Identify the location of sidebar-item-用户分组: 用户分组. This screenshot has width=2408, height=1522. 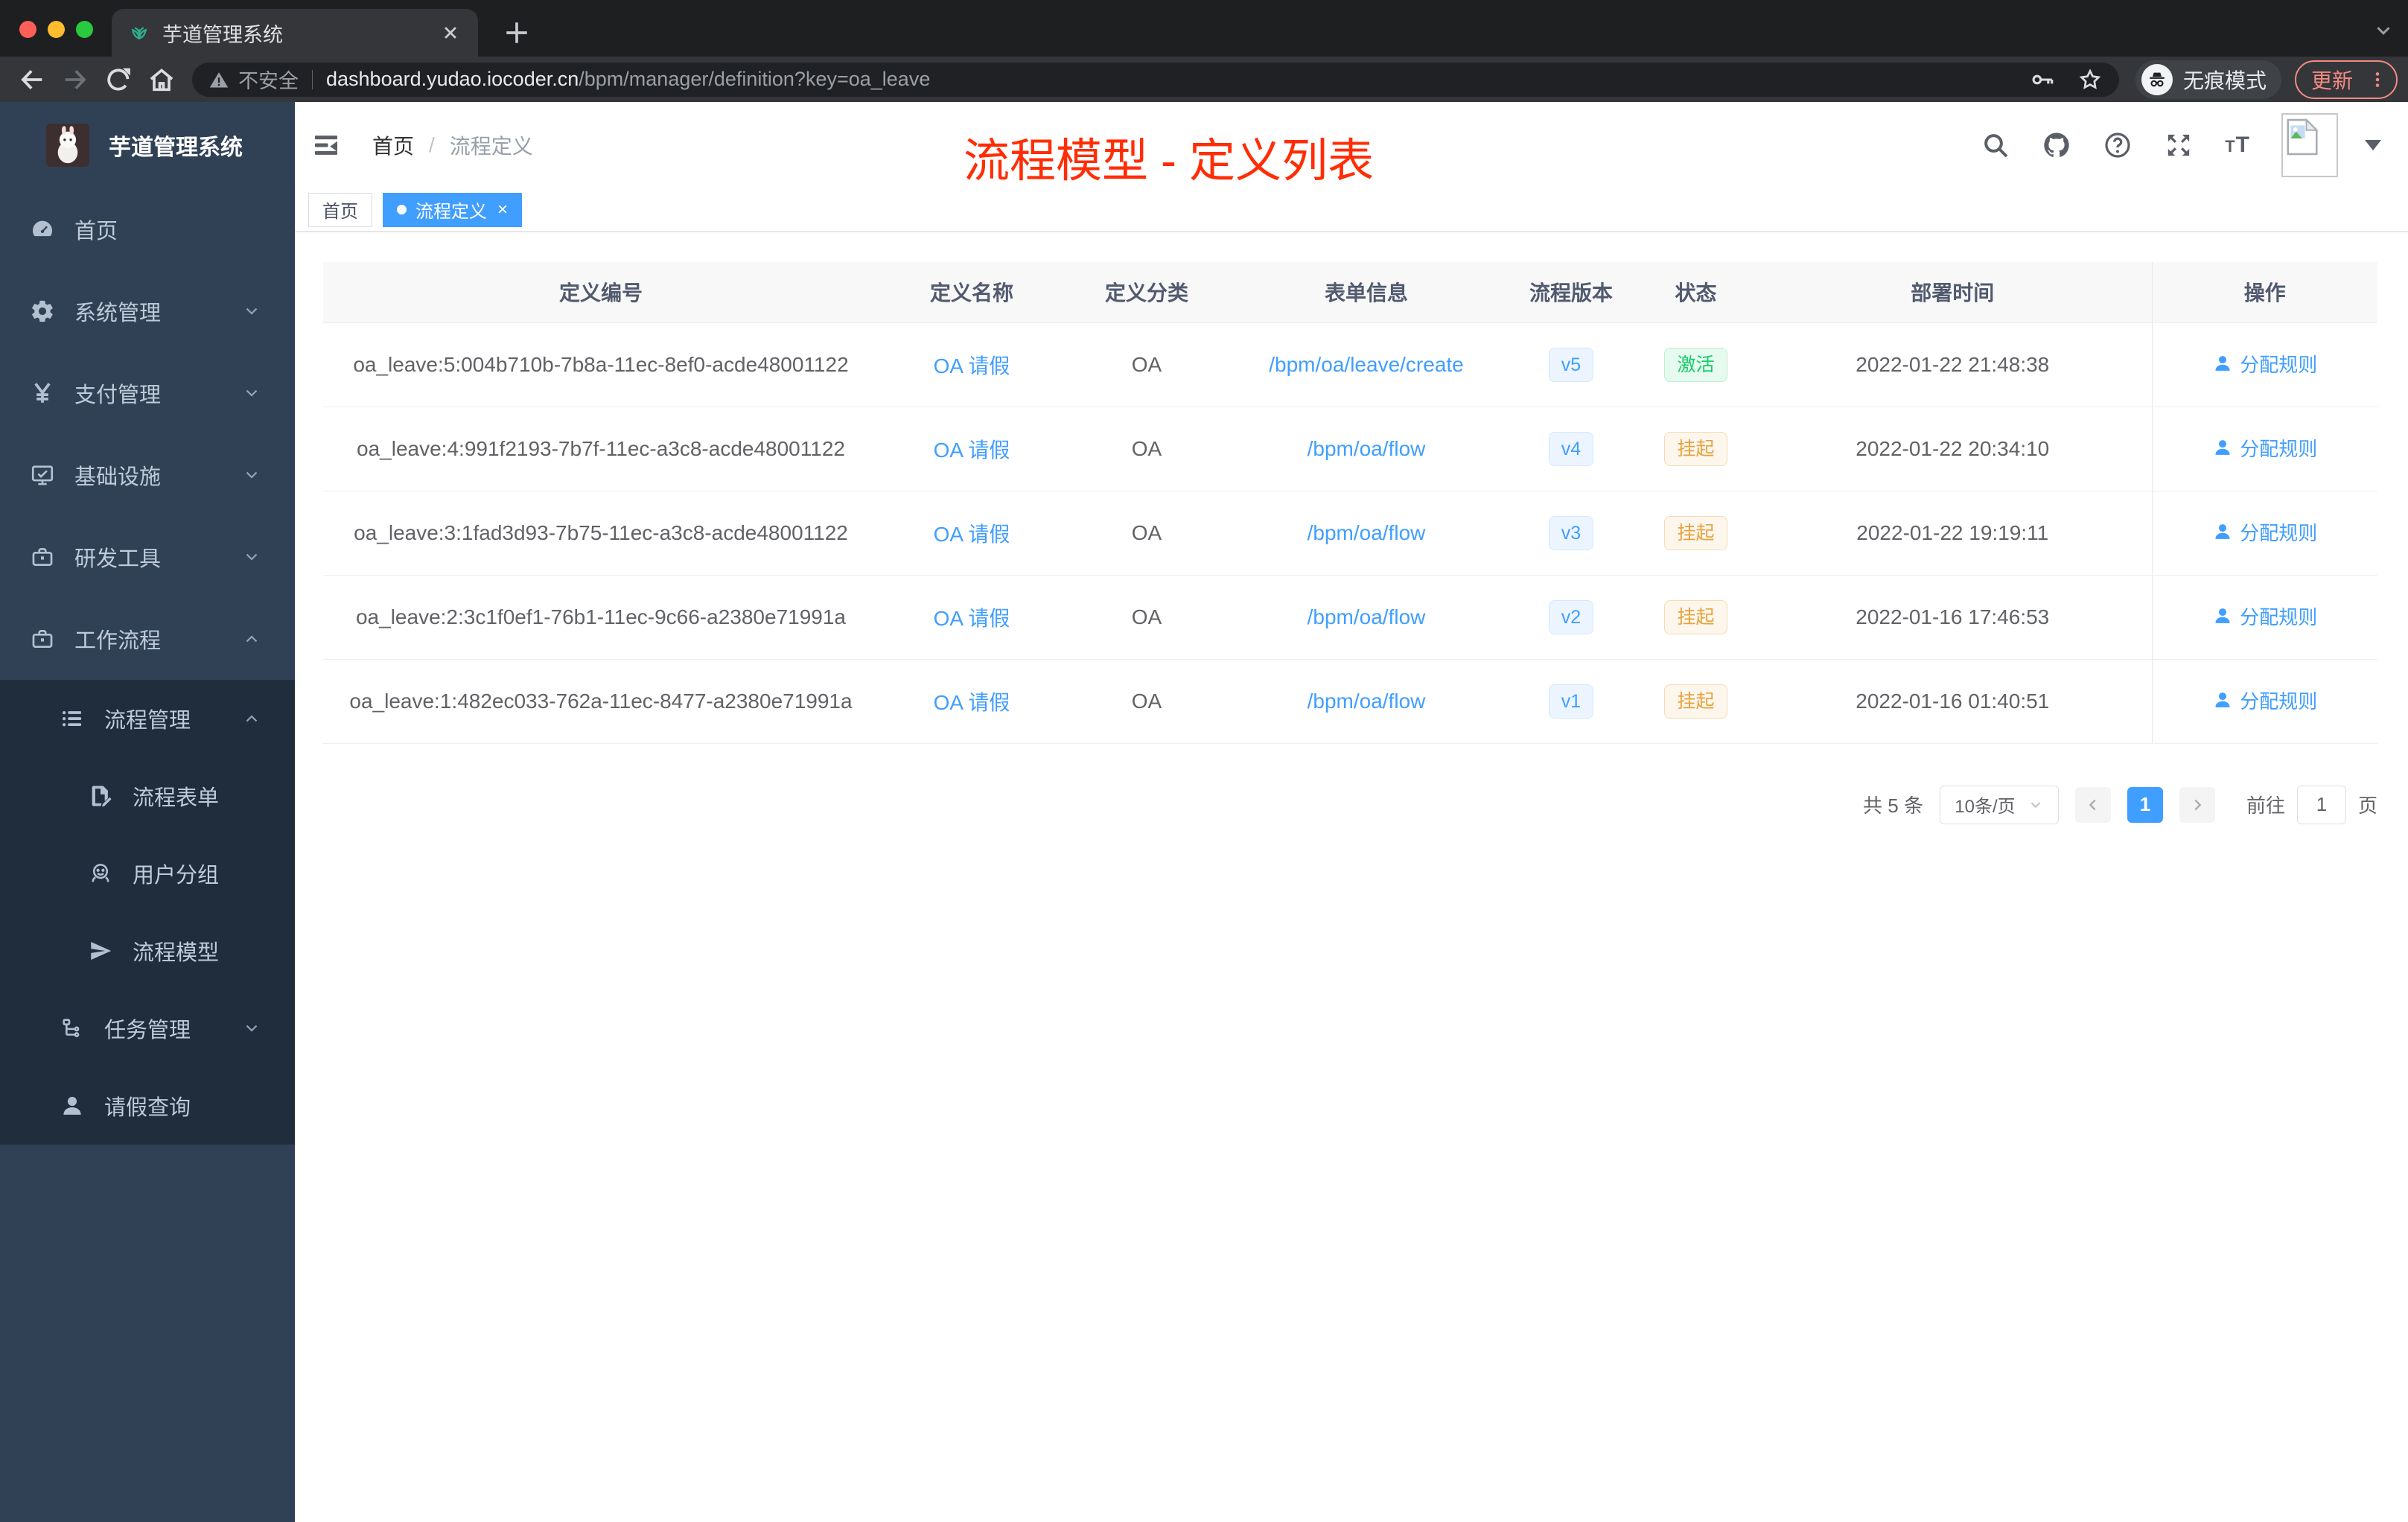
(147, 874).